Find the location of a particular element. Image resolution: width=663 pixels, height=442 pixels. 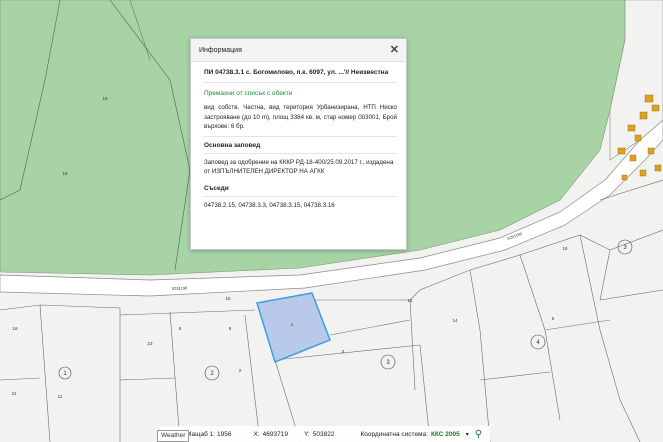

neighbors-section-title: Съседи is located at coordinates (300, 191).